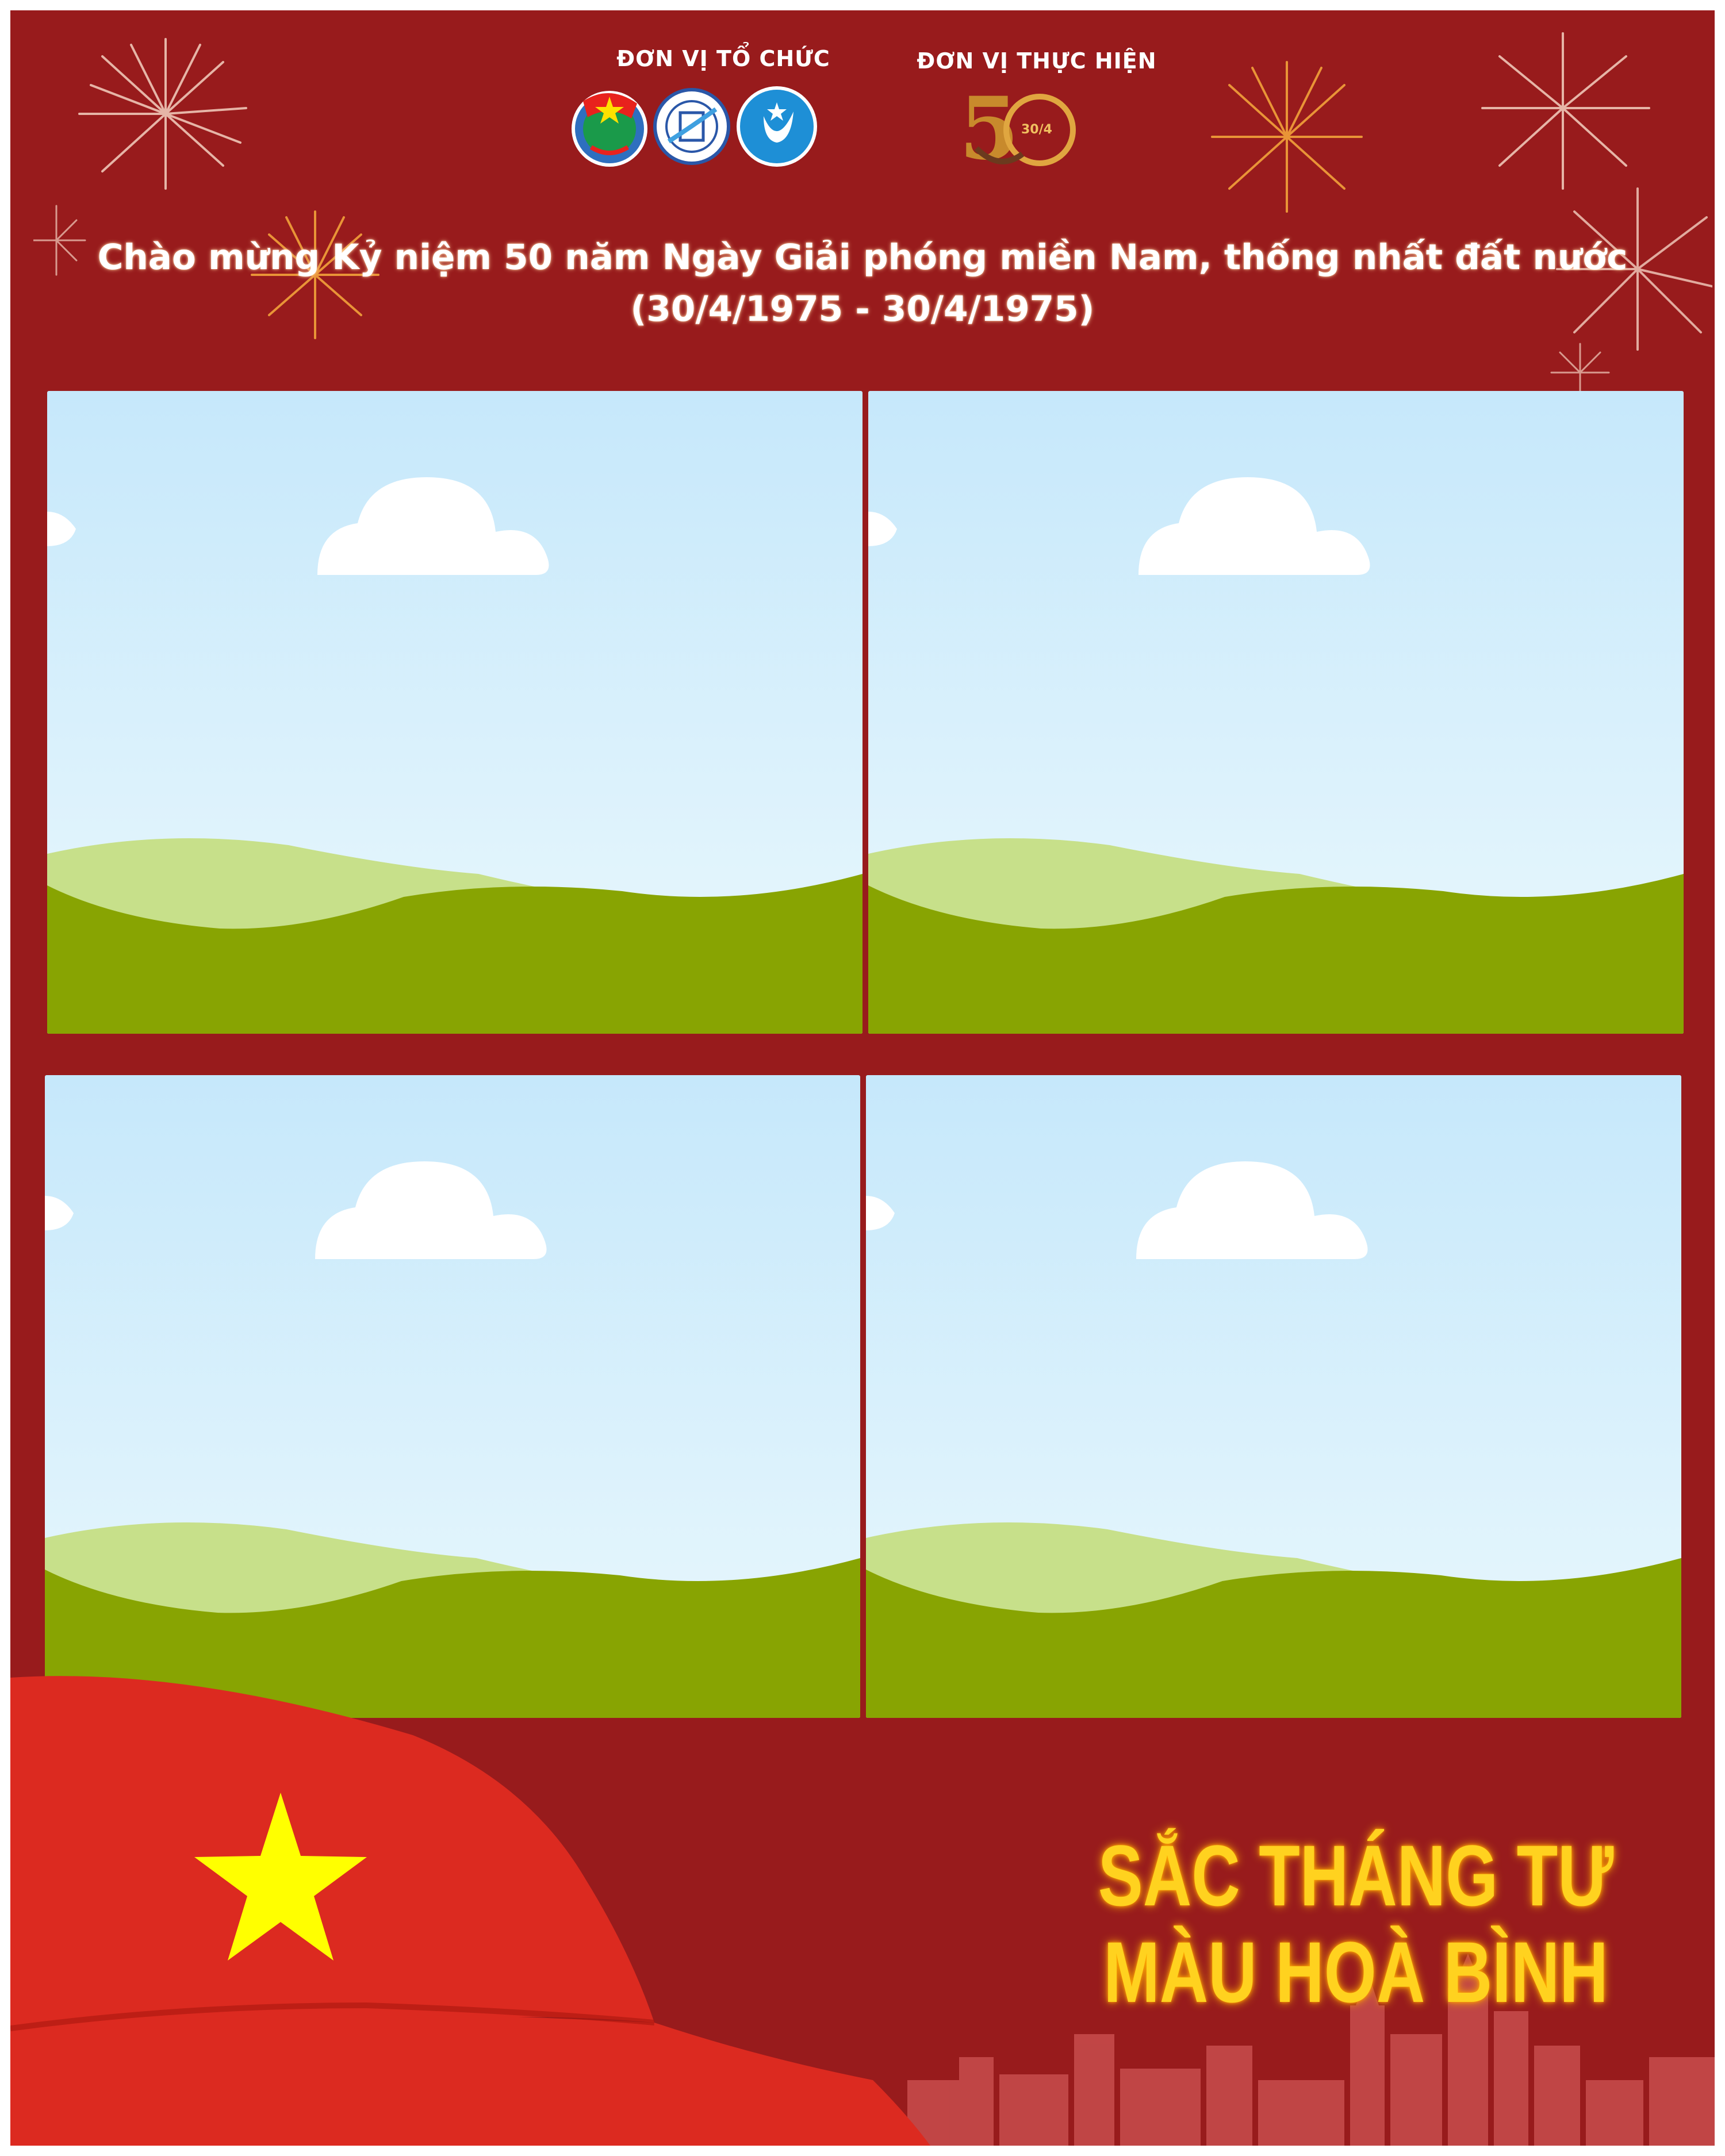 Image resolution: width=1725 pixels, height=2156 pixels. What do you see at coordinates (1355, 1972) in the screenshot?
I see `slogan-line-2: MÀU HOÀ BÌNH` at bounding box center [1355, 1972].